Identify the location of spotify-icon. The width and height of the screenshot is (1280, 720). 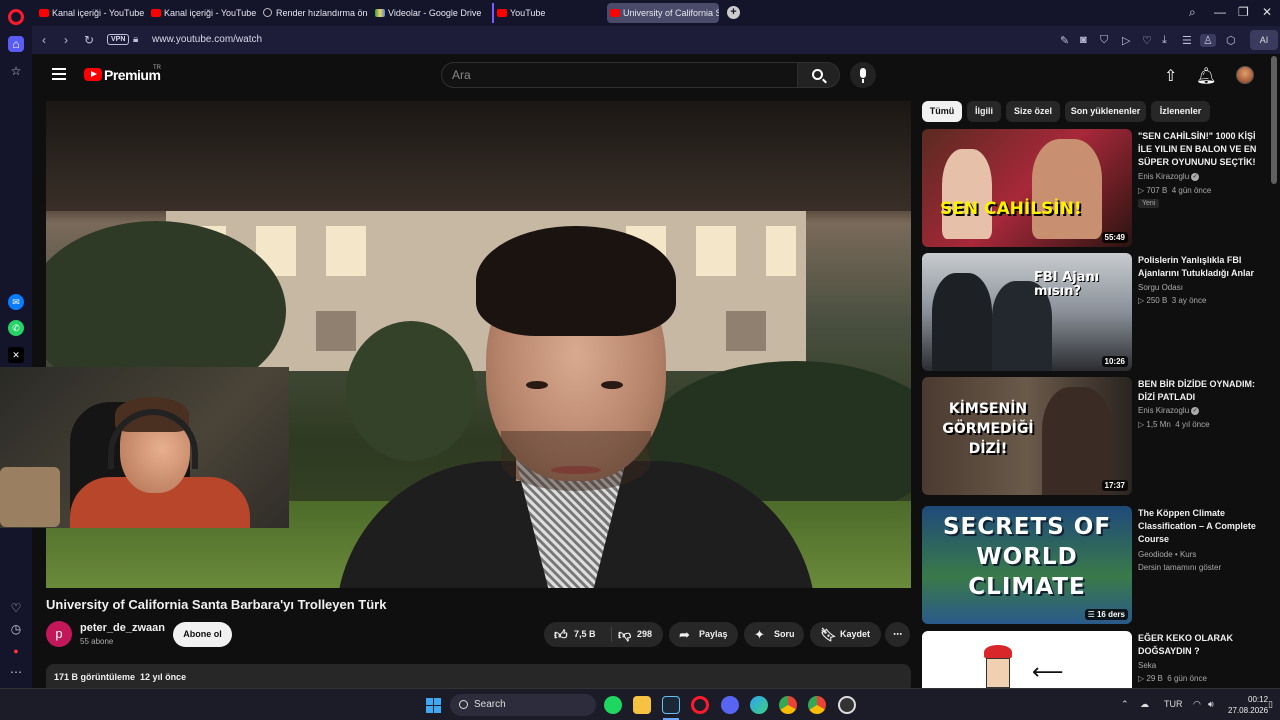
(613, 705).